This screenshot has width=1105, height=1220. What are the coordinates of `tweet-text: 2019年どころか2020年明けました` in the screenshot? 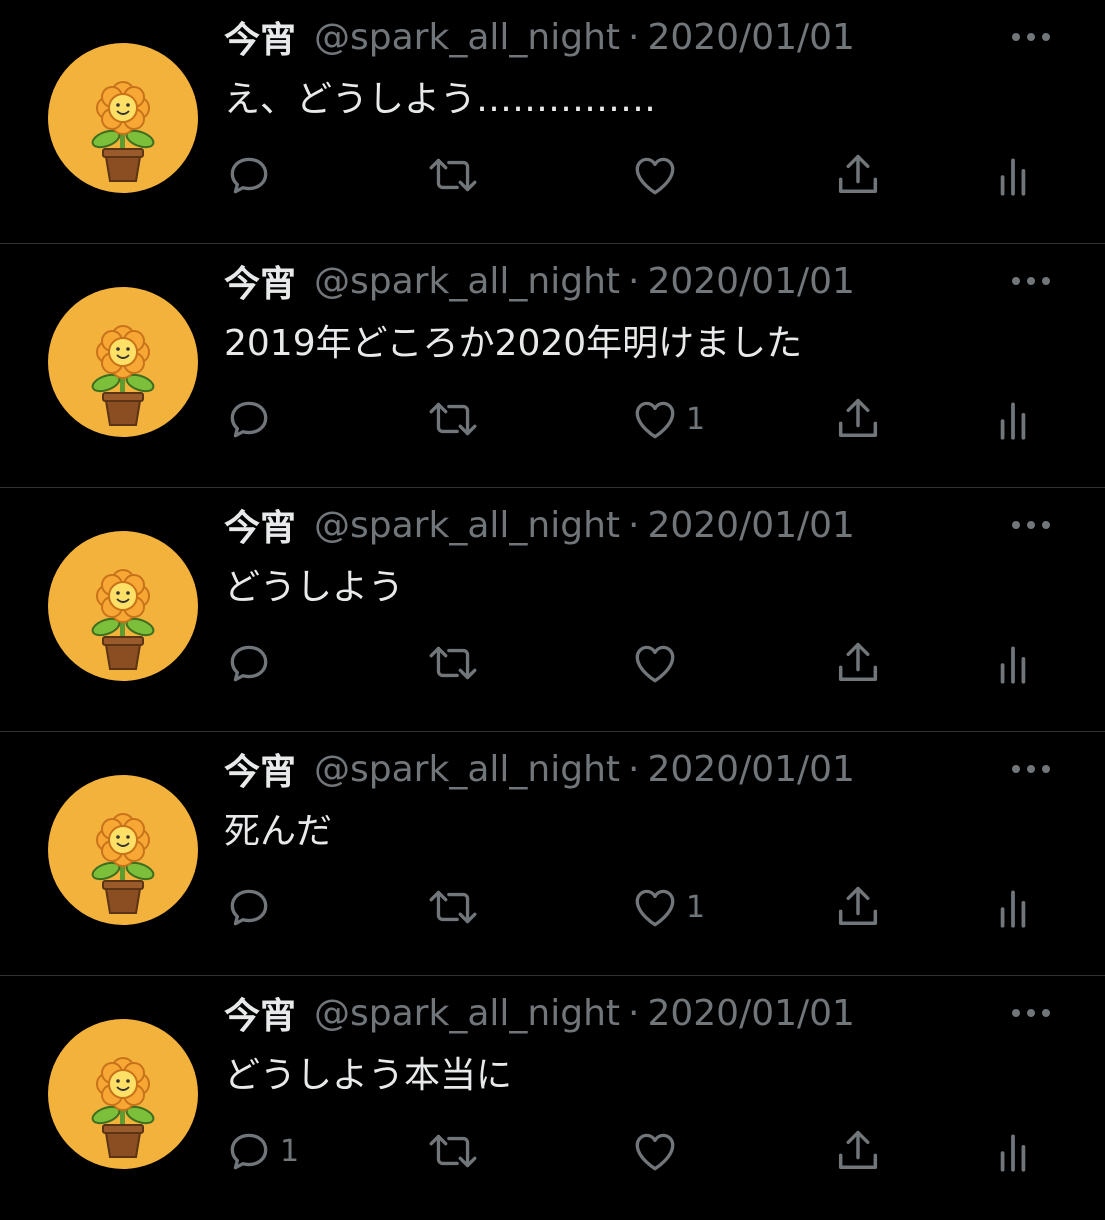 It's located at (513, 343).